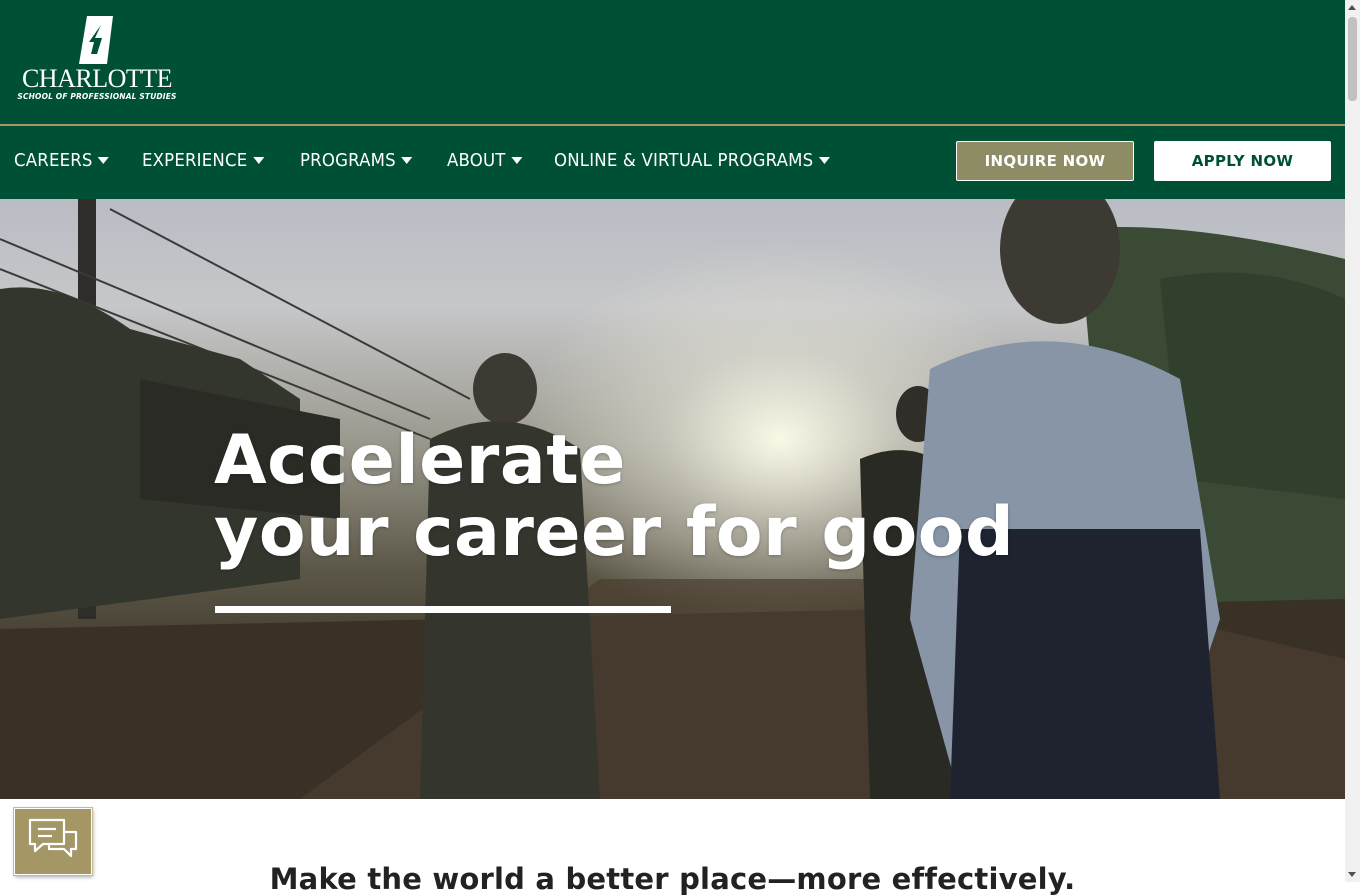 The width and height of the screenshot is (1360, 896). Describe the element at coordinates (1352, 441) in the screenshot. I see `page-scrollbar` at that location.